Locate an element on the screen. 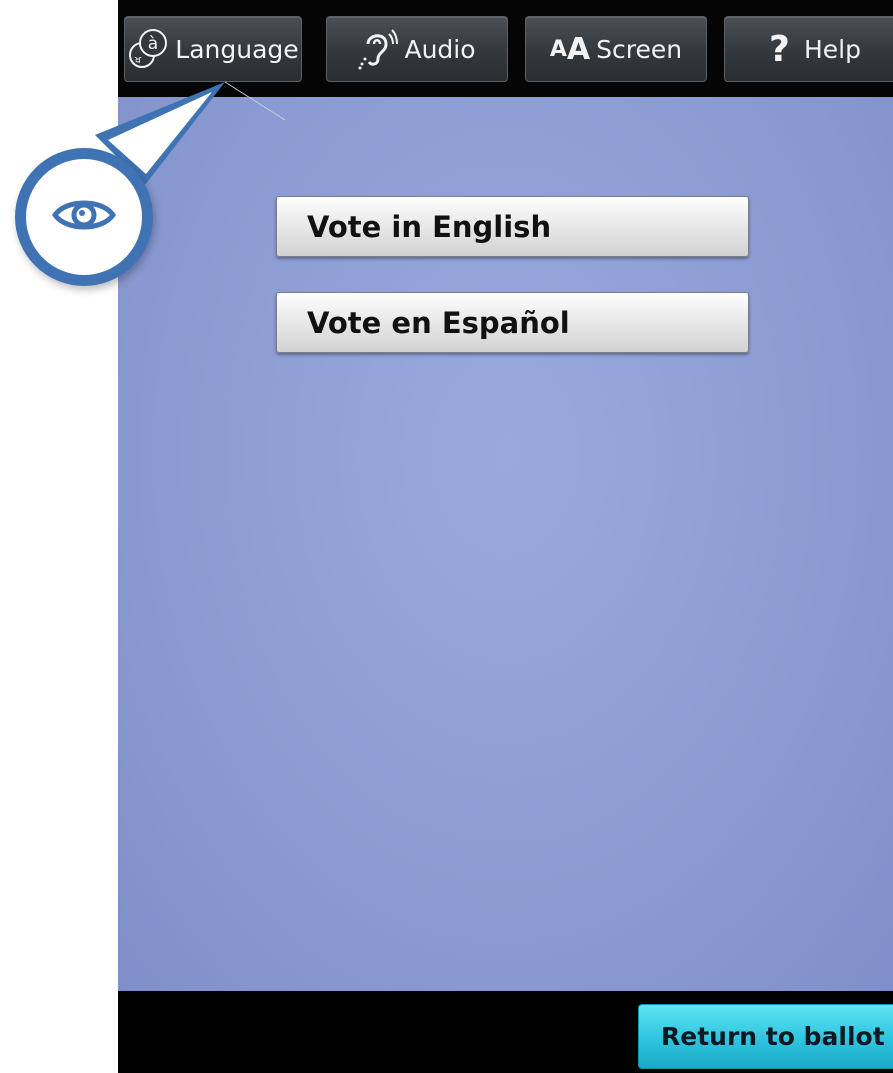 Image resolution: width=893 pixels, height=1073 pixels. ear-icon is located at coordinates (378, 49).